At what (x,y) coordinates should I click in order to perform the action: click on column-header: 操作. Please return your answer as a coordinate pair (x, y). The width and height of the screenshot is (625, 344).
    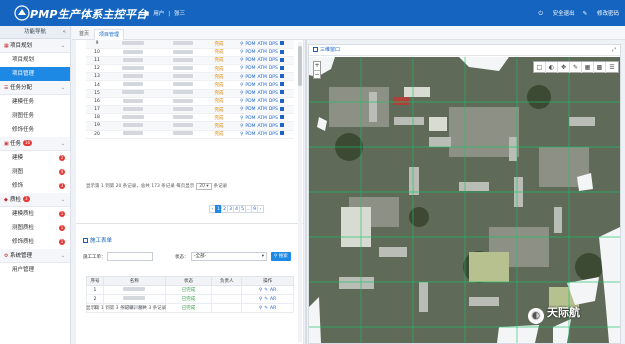
    Looking at the image, I should click on (267, 281).